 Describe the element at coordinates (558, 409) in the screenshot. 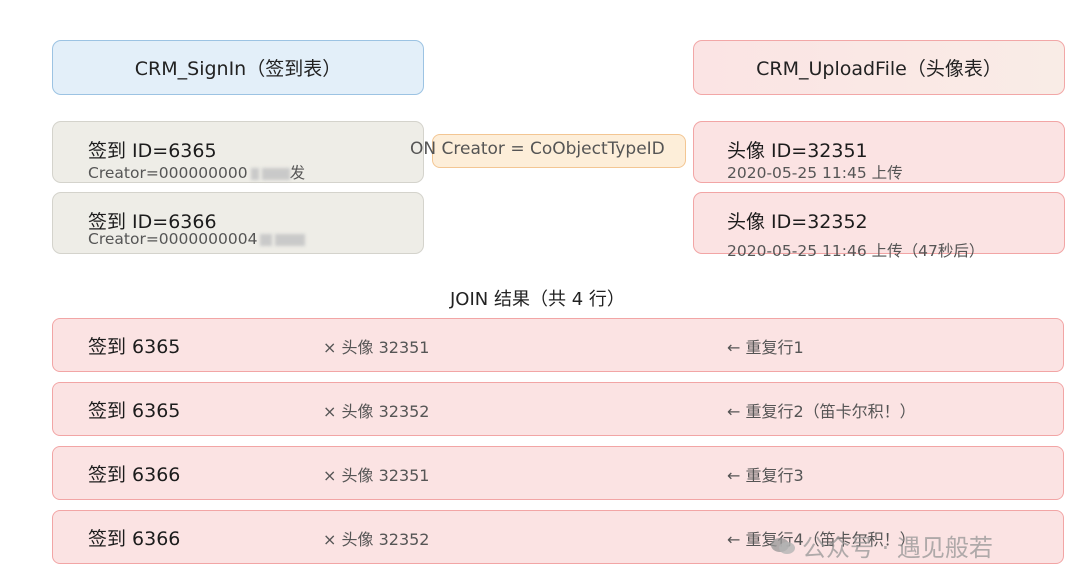

I see `result-row: 签到 6365 × 头像 32352 ← 重复行2（笛卡尔积！）` at that location.